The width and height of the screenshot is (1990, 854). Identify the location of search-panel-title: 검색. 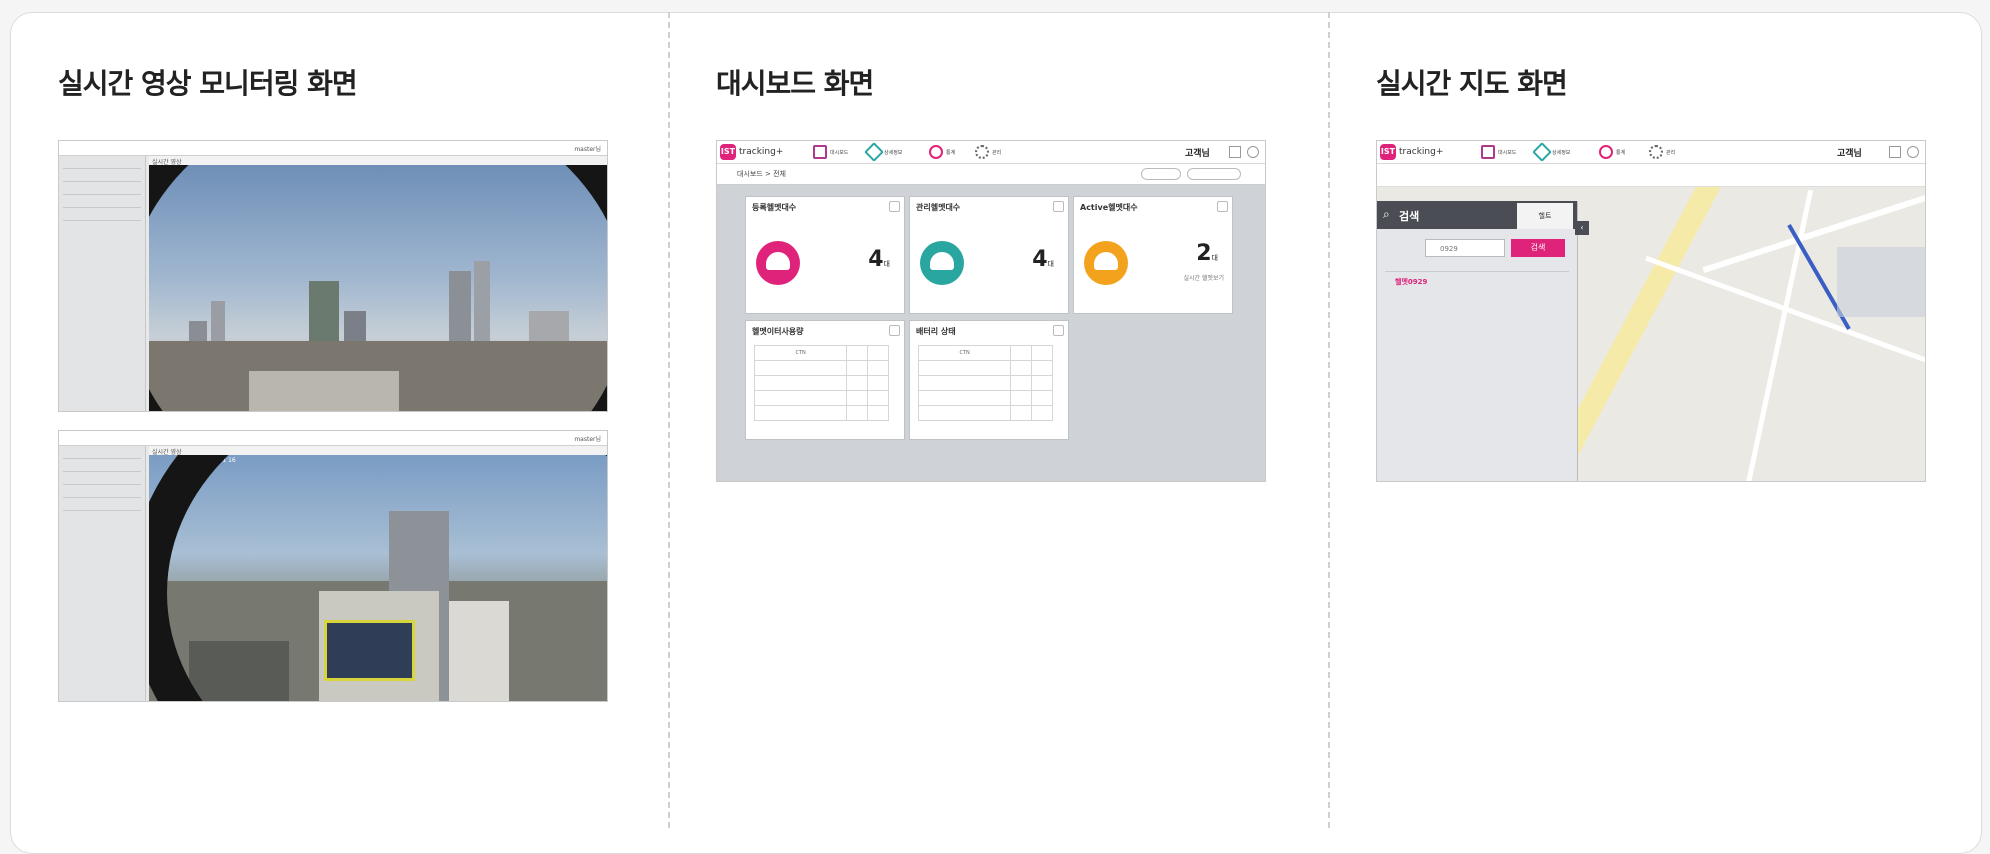
(1409, 216).